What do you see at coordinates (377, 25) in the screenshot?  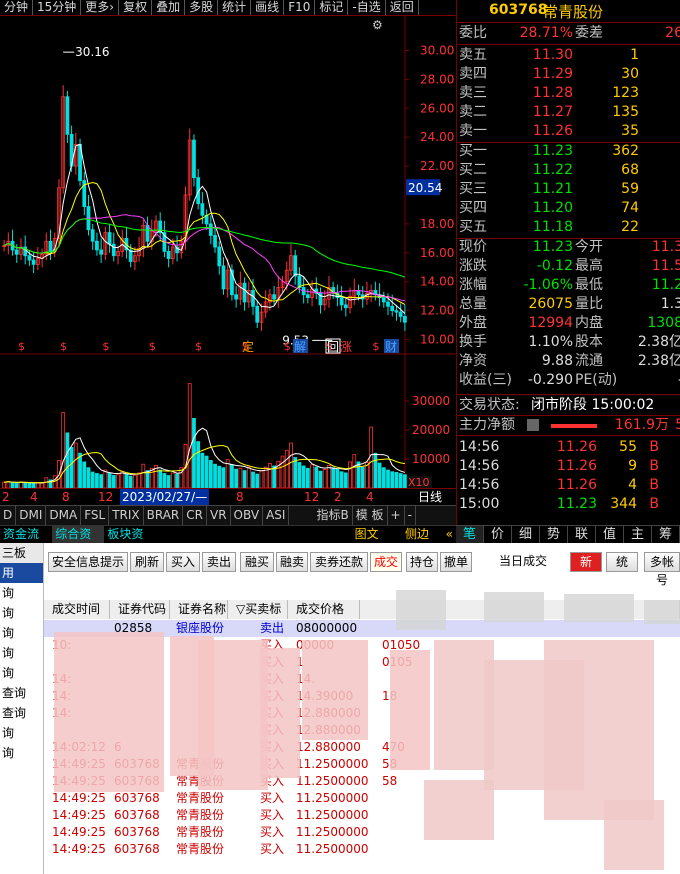 I see `settings-gear-icon: ⚙` at bounding box center [377, 25].